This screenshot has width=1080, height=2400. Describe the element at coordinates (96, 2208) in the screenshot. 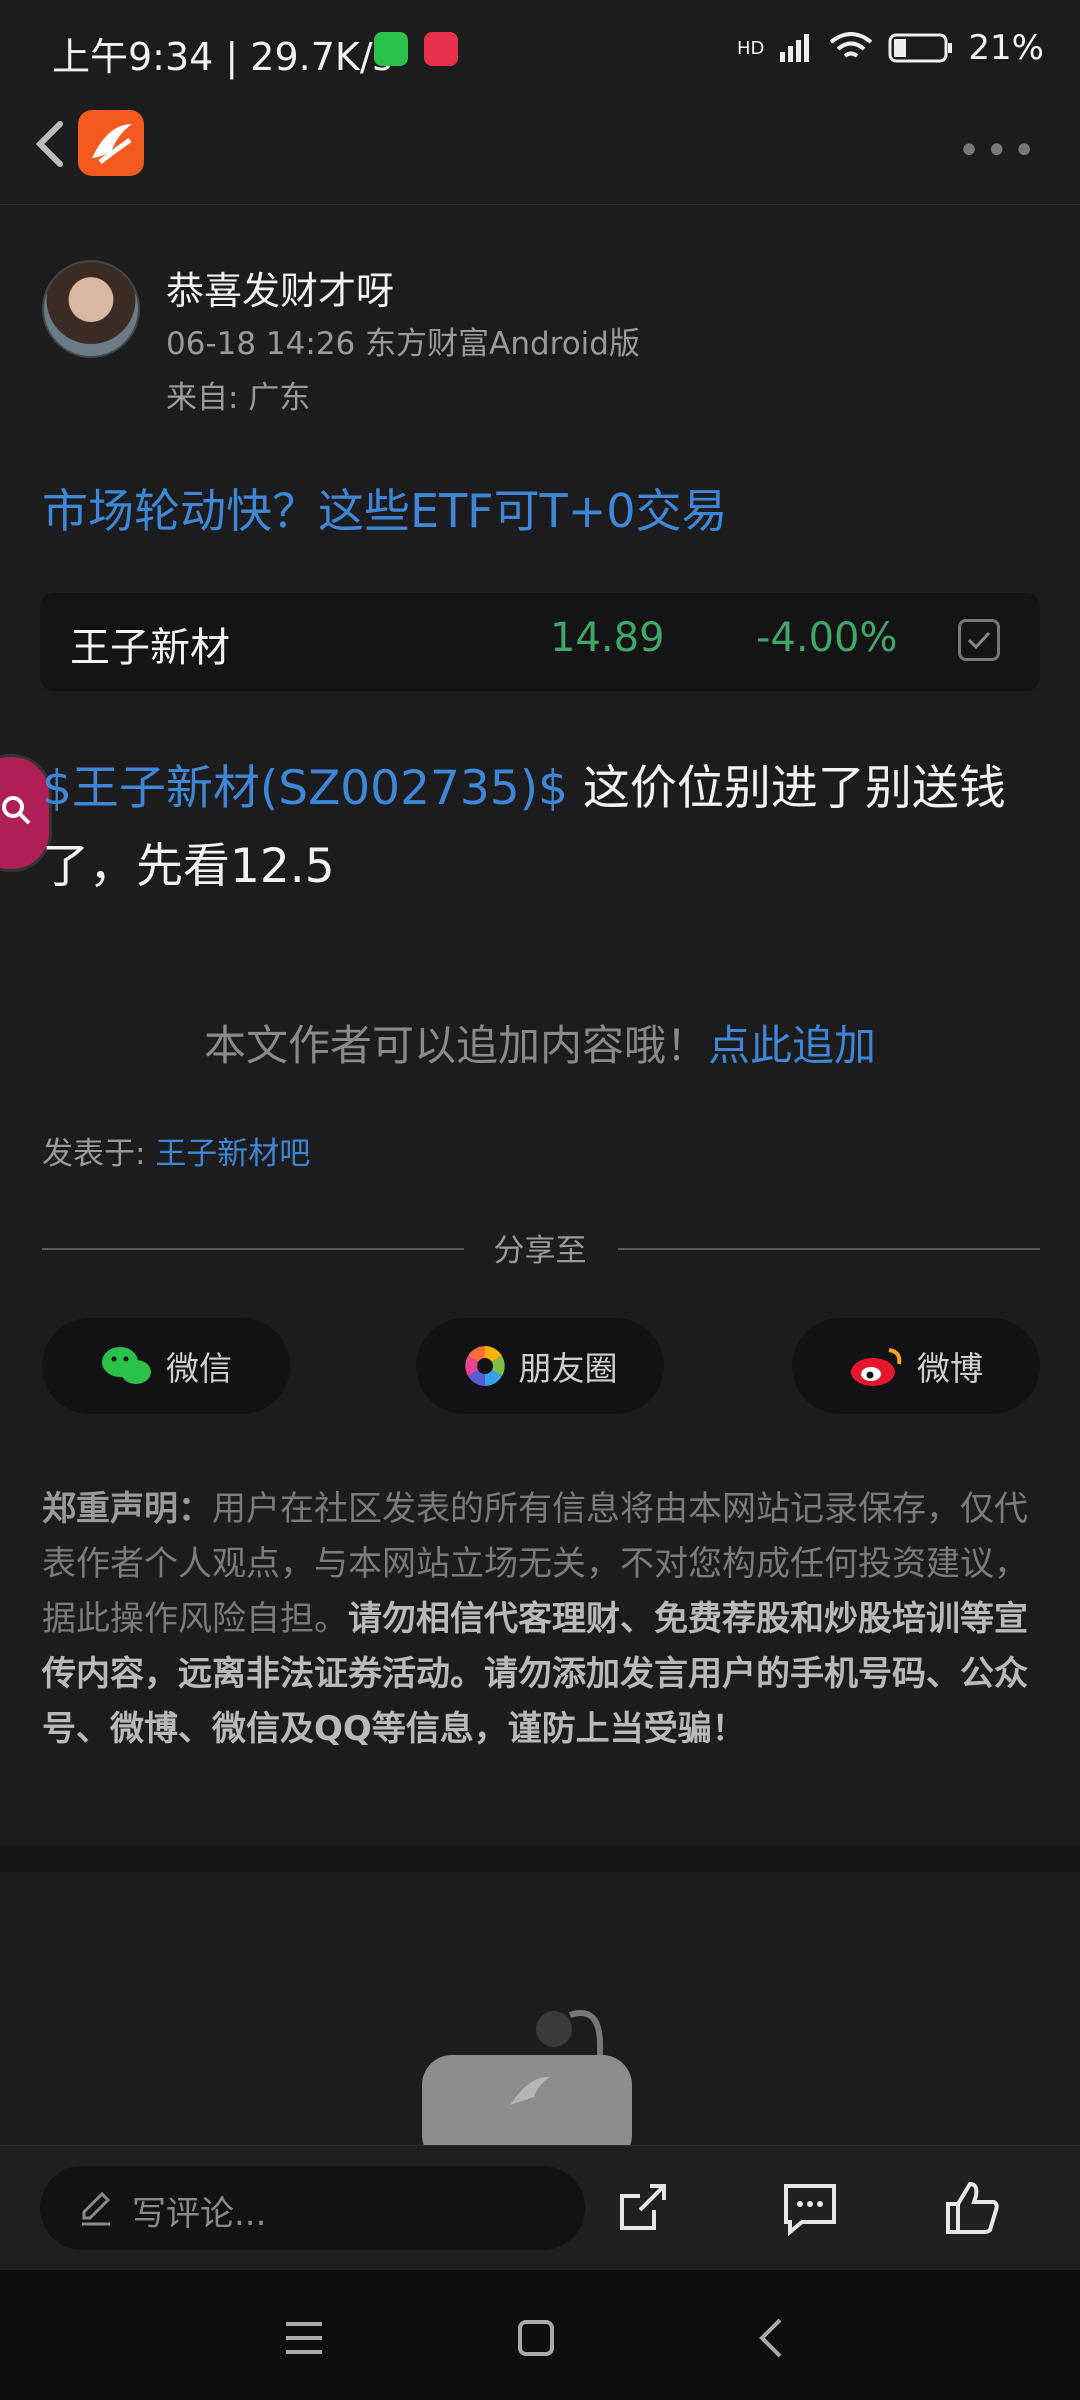

I see `pencil-icon` at that location.